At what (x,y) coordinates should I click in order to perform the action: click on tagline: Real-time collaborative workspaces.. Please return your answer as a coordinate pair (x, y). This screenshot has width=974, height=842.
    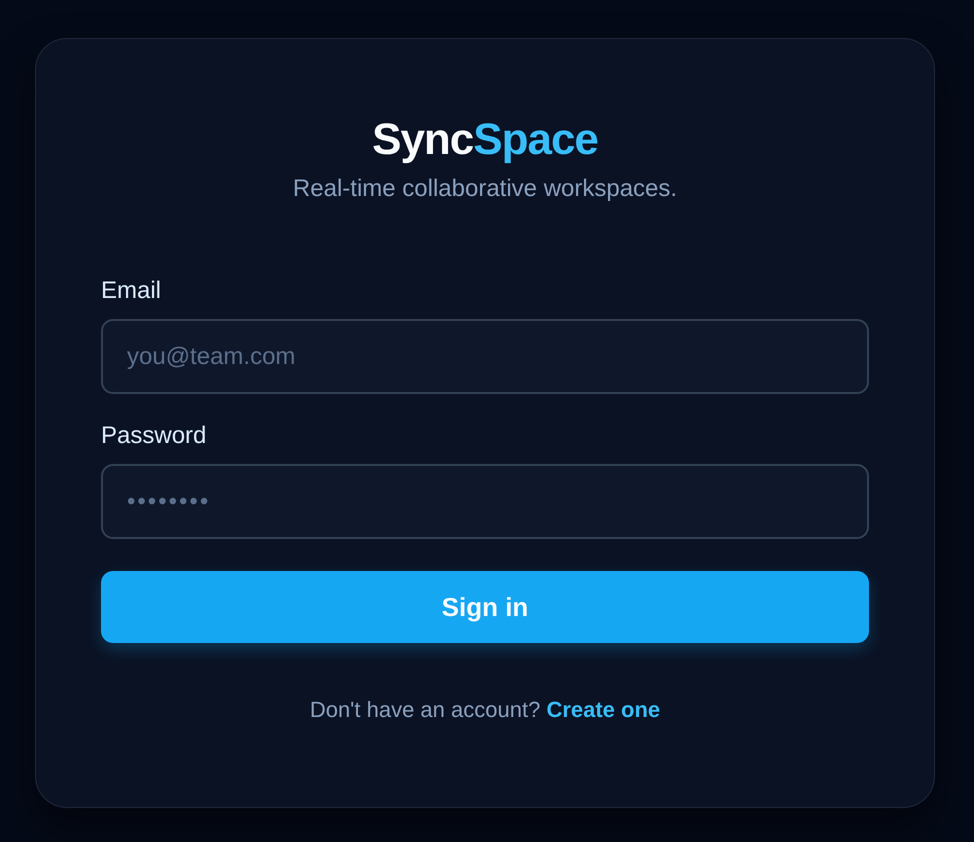
    Looking at the image, I should click on (485, 189).